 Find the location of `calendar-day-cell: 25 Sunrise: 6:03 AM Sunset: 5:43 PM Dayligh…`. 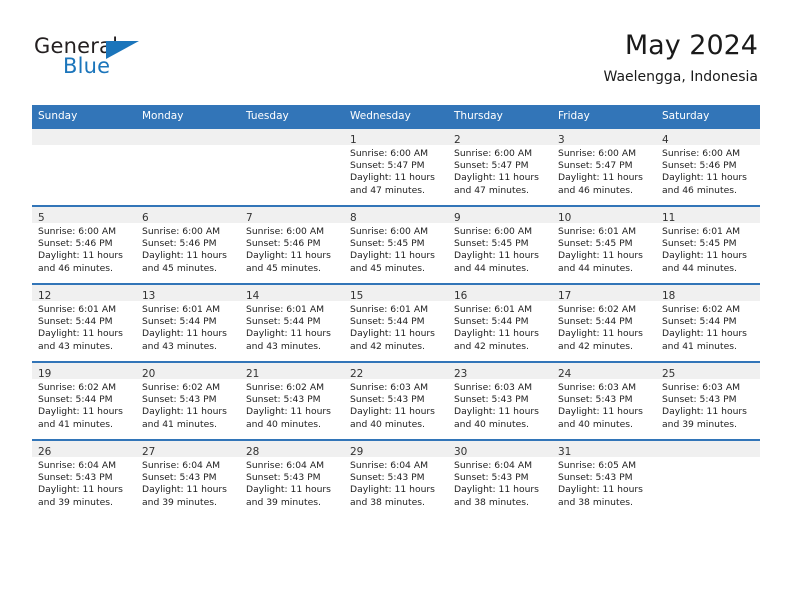

calendar-day-cell: 25 Sunrise: 6:03 AM Sunset: 5:43 PM Dayligh… is located at coordinates (708, 400).